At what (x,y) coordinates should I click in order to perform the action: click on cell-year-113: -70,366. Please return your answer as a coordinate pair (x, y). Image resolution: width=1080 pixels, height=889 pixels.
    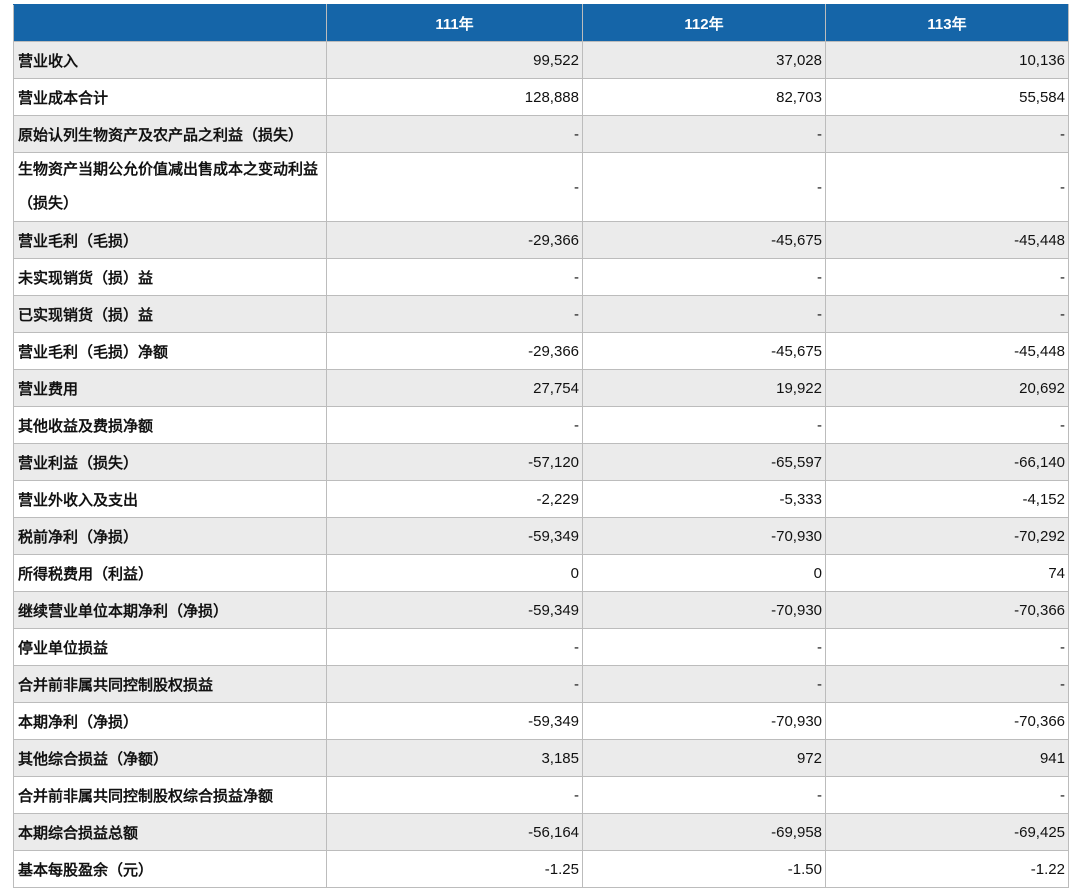
    Looking at the image, I should click on (947, 610).